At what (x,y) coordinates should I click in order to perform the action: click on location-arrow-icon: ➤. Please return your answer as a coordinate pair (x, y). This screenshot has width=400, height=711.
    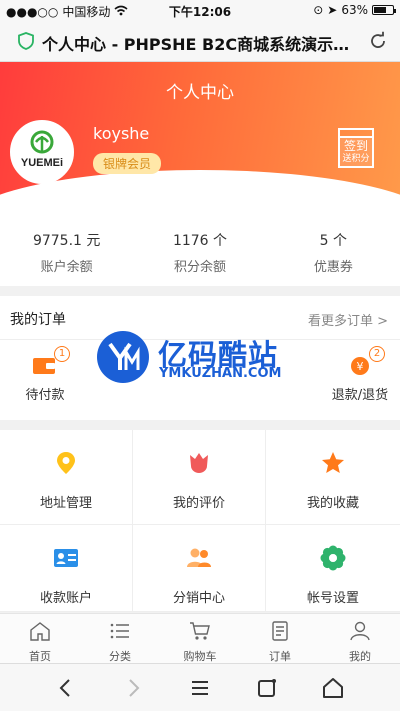
    Looking at the image, I should click on (332, 10).